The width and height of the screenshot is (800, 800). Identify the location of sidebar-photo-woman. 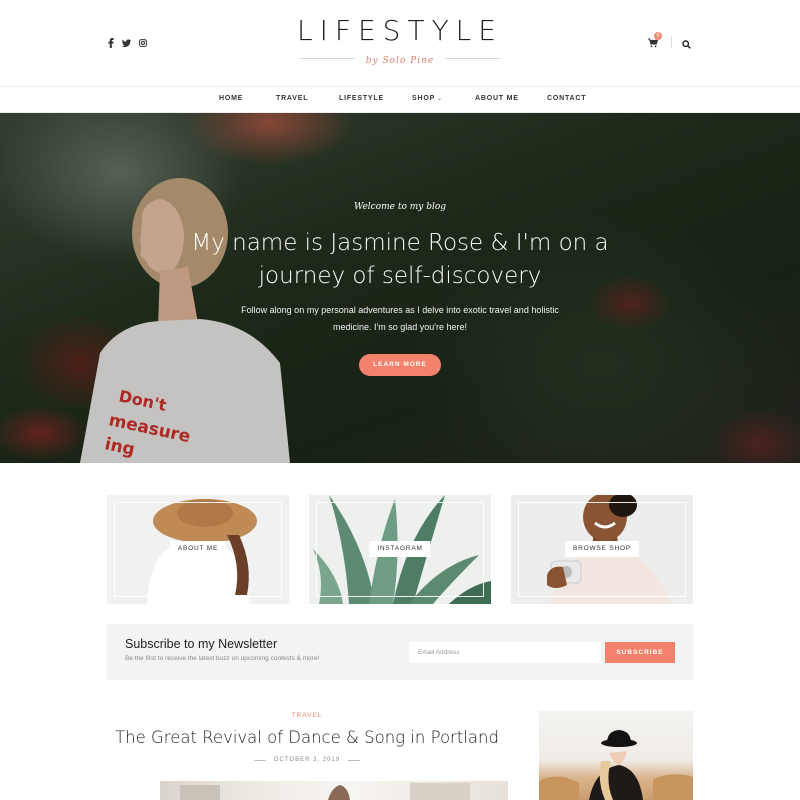
(616, 765).